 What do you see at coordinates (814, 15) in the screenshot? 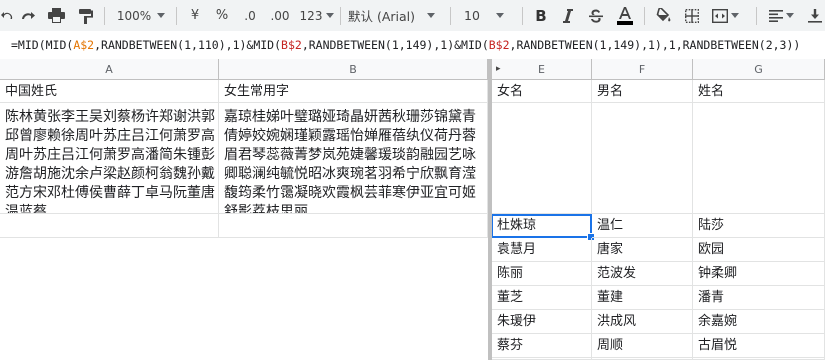
I see `vertical-align-icon` at bounding box center [814, 15].